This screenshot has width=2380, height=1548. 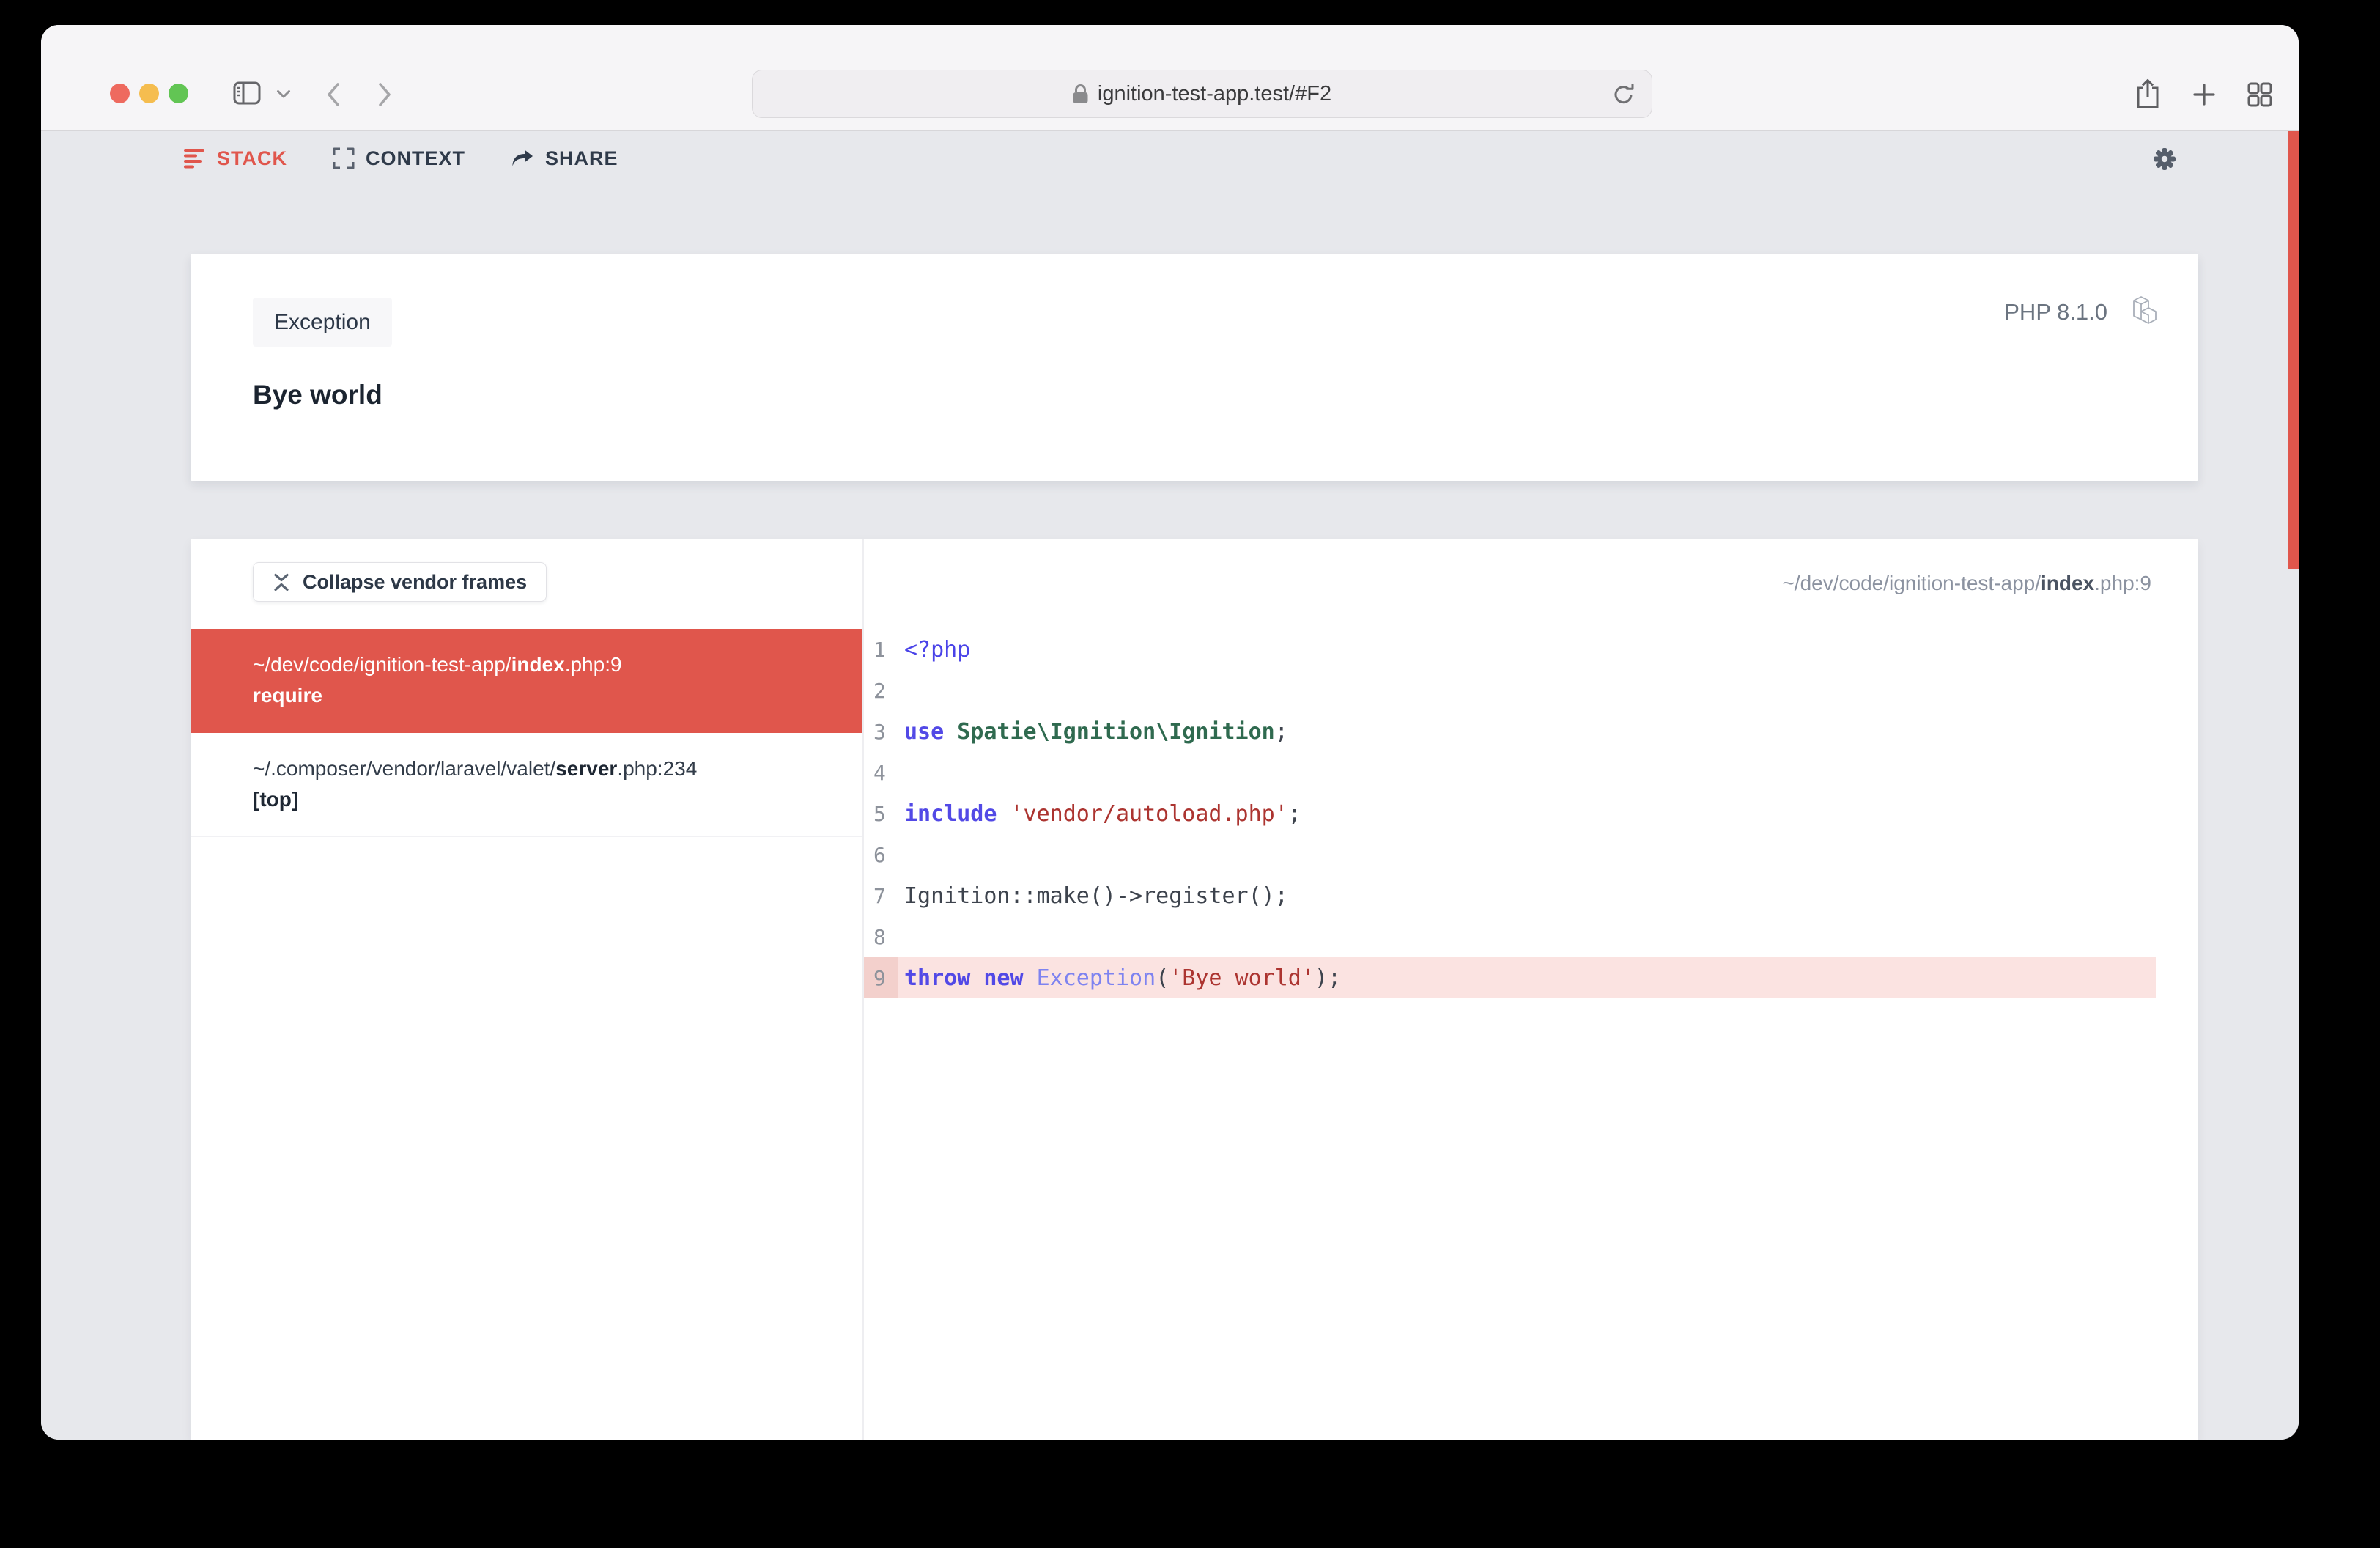 I want to click on exception-class-badge: Exception, so click(x=322, y=322).